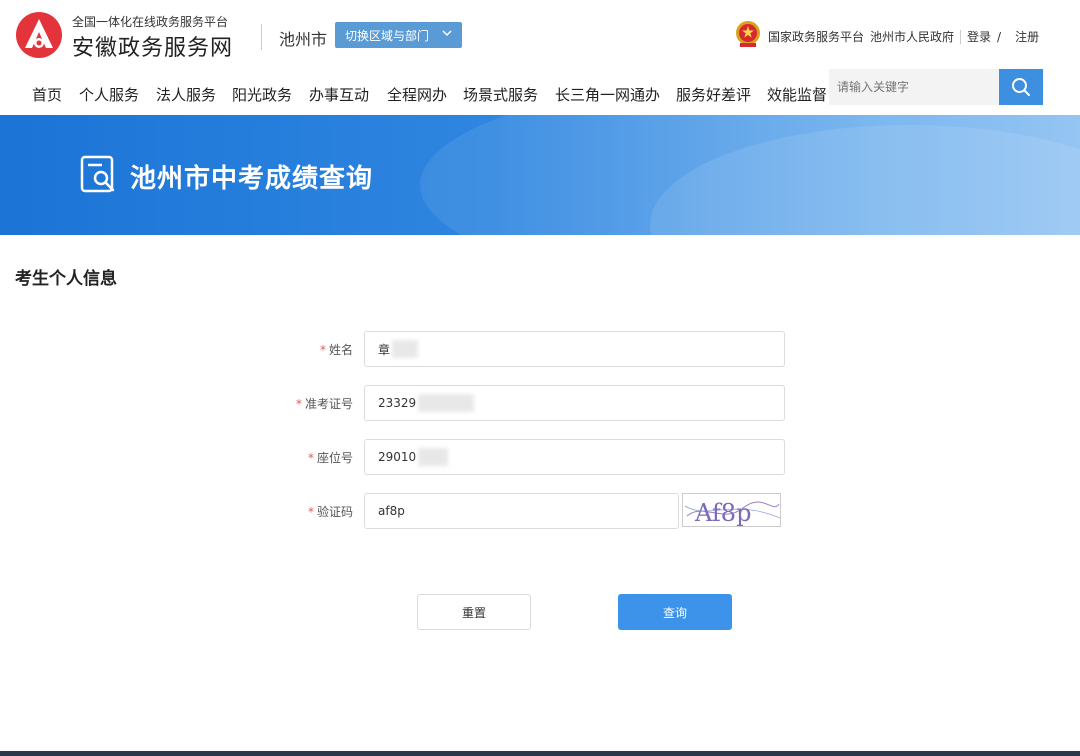 The height and width of the screenshot is (756, 1080). I want to click on logo-title: 安徽政务服务网, so click(152, 46).